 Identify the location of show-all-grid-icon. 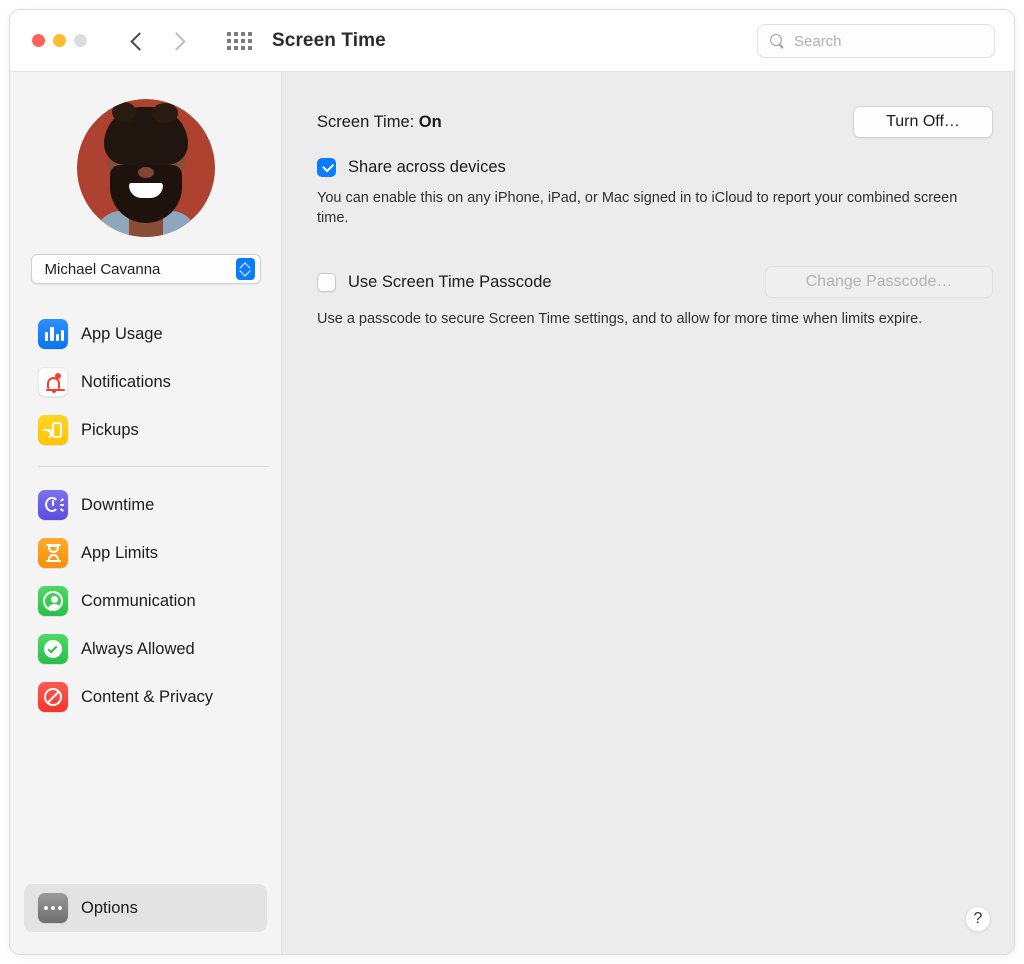
(239, 40).